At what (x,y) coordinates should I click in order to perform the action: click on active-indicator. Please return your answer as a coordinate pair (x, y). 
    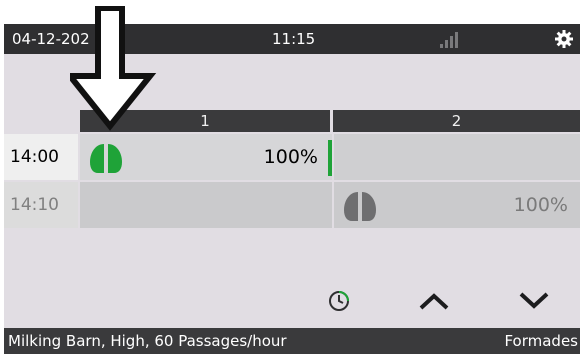
    Looking at the image, I should click on (330, 158).